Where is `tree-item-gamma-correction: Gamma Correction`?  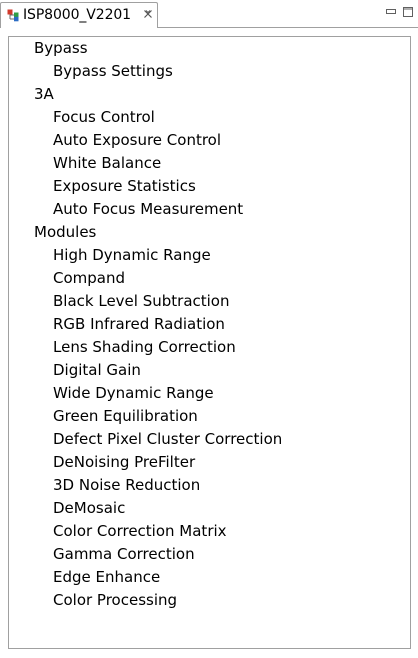 tree-item-gamma-correction: Gamma Correction is located at coordinates (124, 554).